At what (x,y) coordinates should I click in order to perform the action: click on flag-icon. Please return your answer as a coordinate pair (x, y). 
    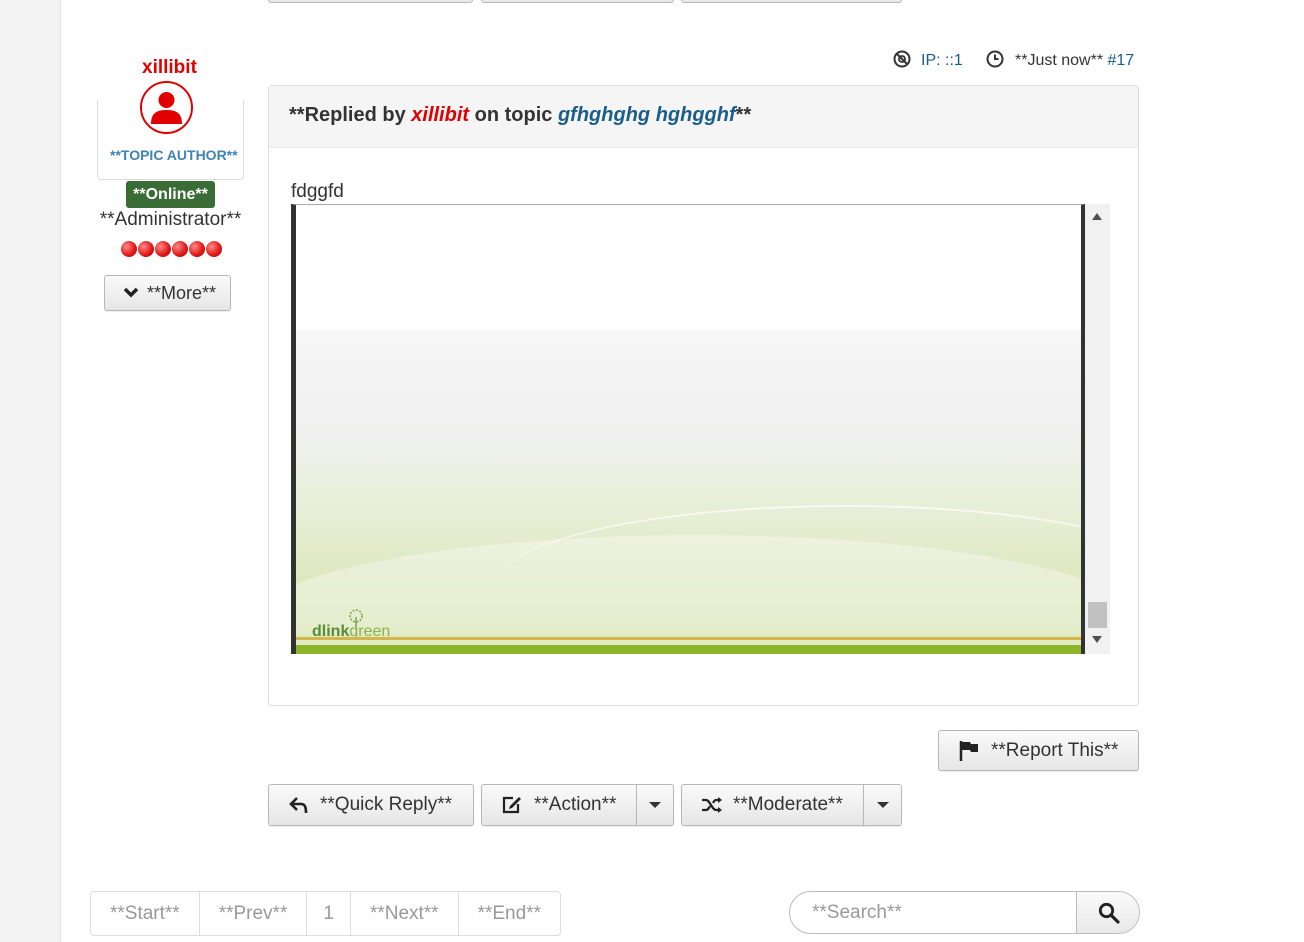
    Looking at the image, I should click on (968, 750).